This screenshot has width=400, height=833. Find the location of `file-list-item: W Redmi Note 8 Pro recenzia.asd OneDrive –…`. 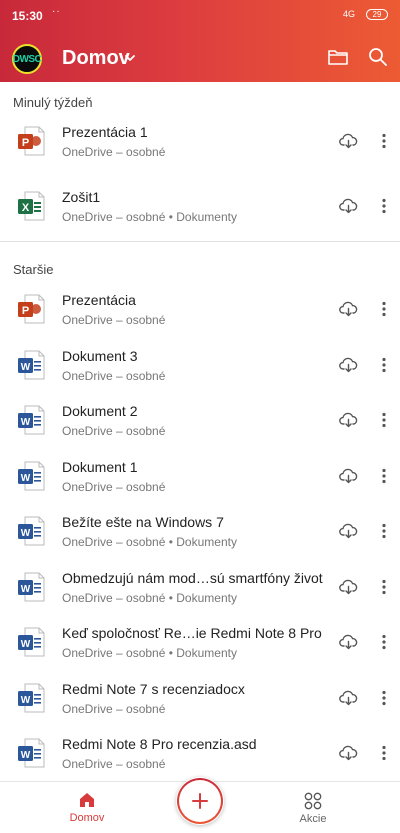

file-list-item: W Redmi Note 8 Pro recenzia.asd OneDrive –… is located at coordinates (200, 753).